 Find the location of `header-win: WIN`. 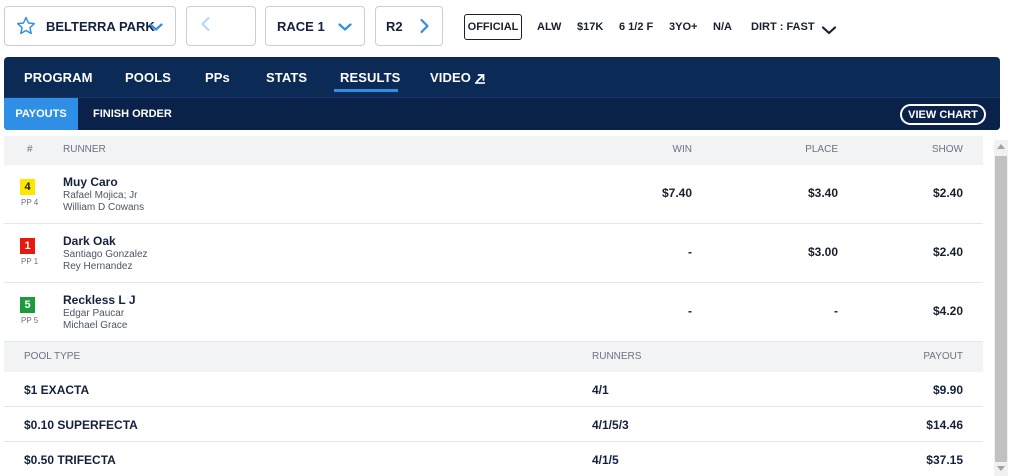

header-win: WIN is located at coordinates (682, 149).